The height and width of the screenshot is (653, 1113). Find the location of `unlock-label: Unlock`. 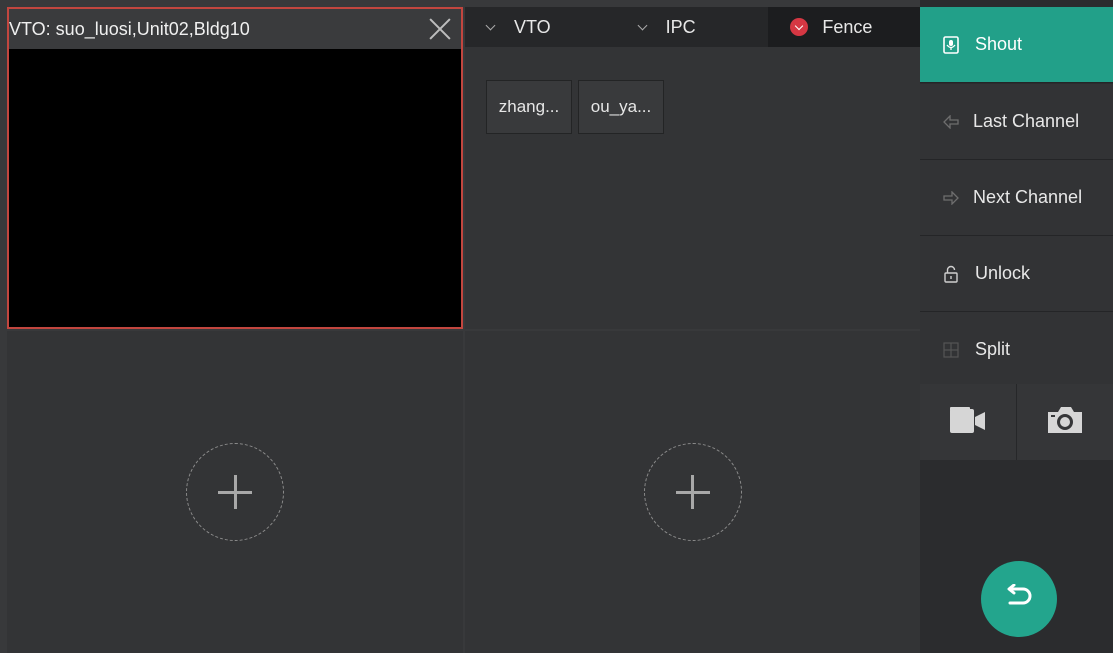

unlock-label: Unlock is located at coordinates (1003, 273).